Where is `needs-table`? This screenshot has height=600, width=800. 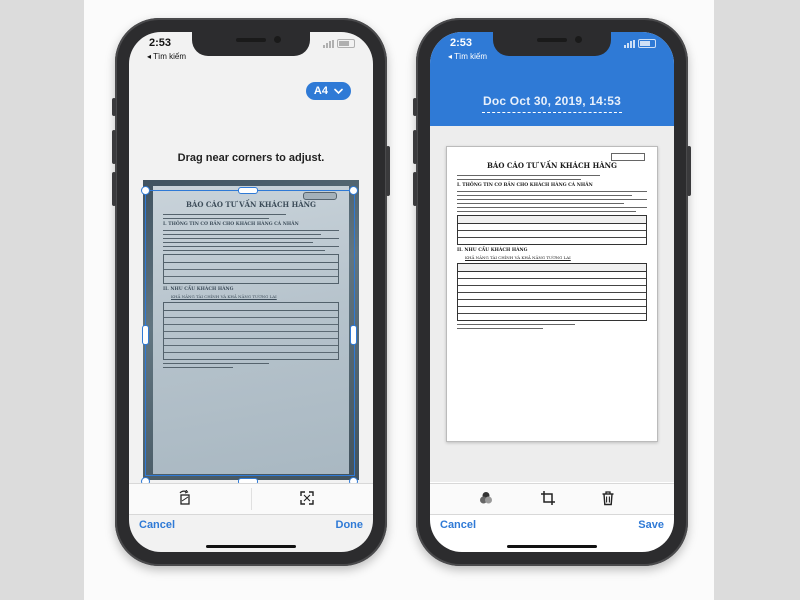
needs-table is located at coordinates (552, 292).